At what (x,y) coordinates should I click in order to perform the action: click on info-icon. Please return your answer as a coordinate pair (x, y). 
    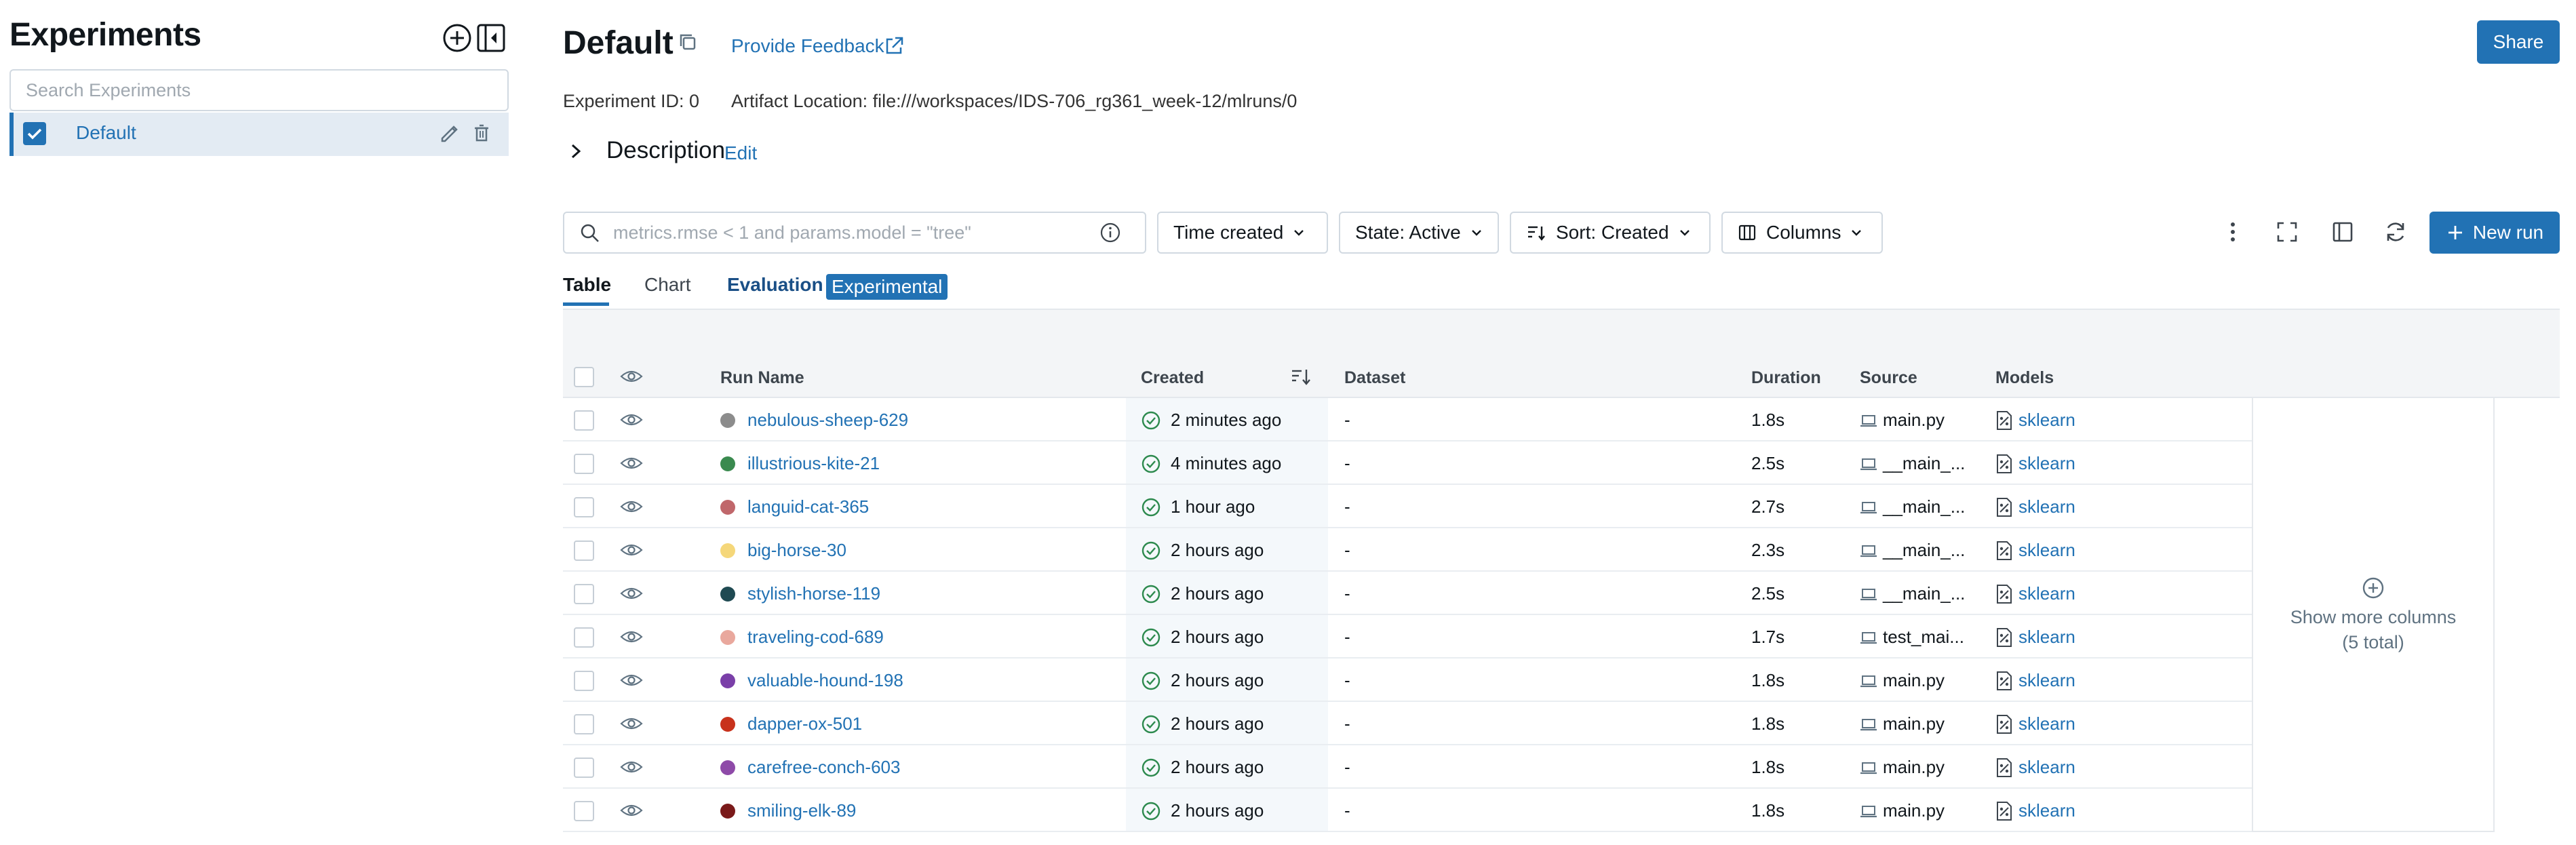
    Looking at the image, I should click on (1110, 232).